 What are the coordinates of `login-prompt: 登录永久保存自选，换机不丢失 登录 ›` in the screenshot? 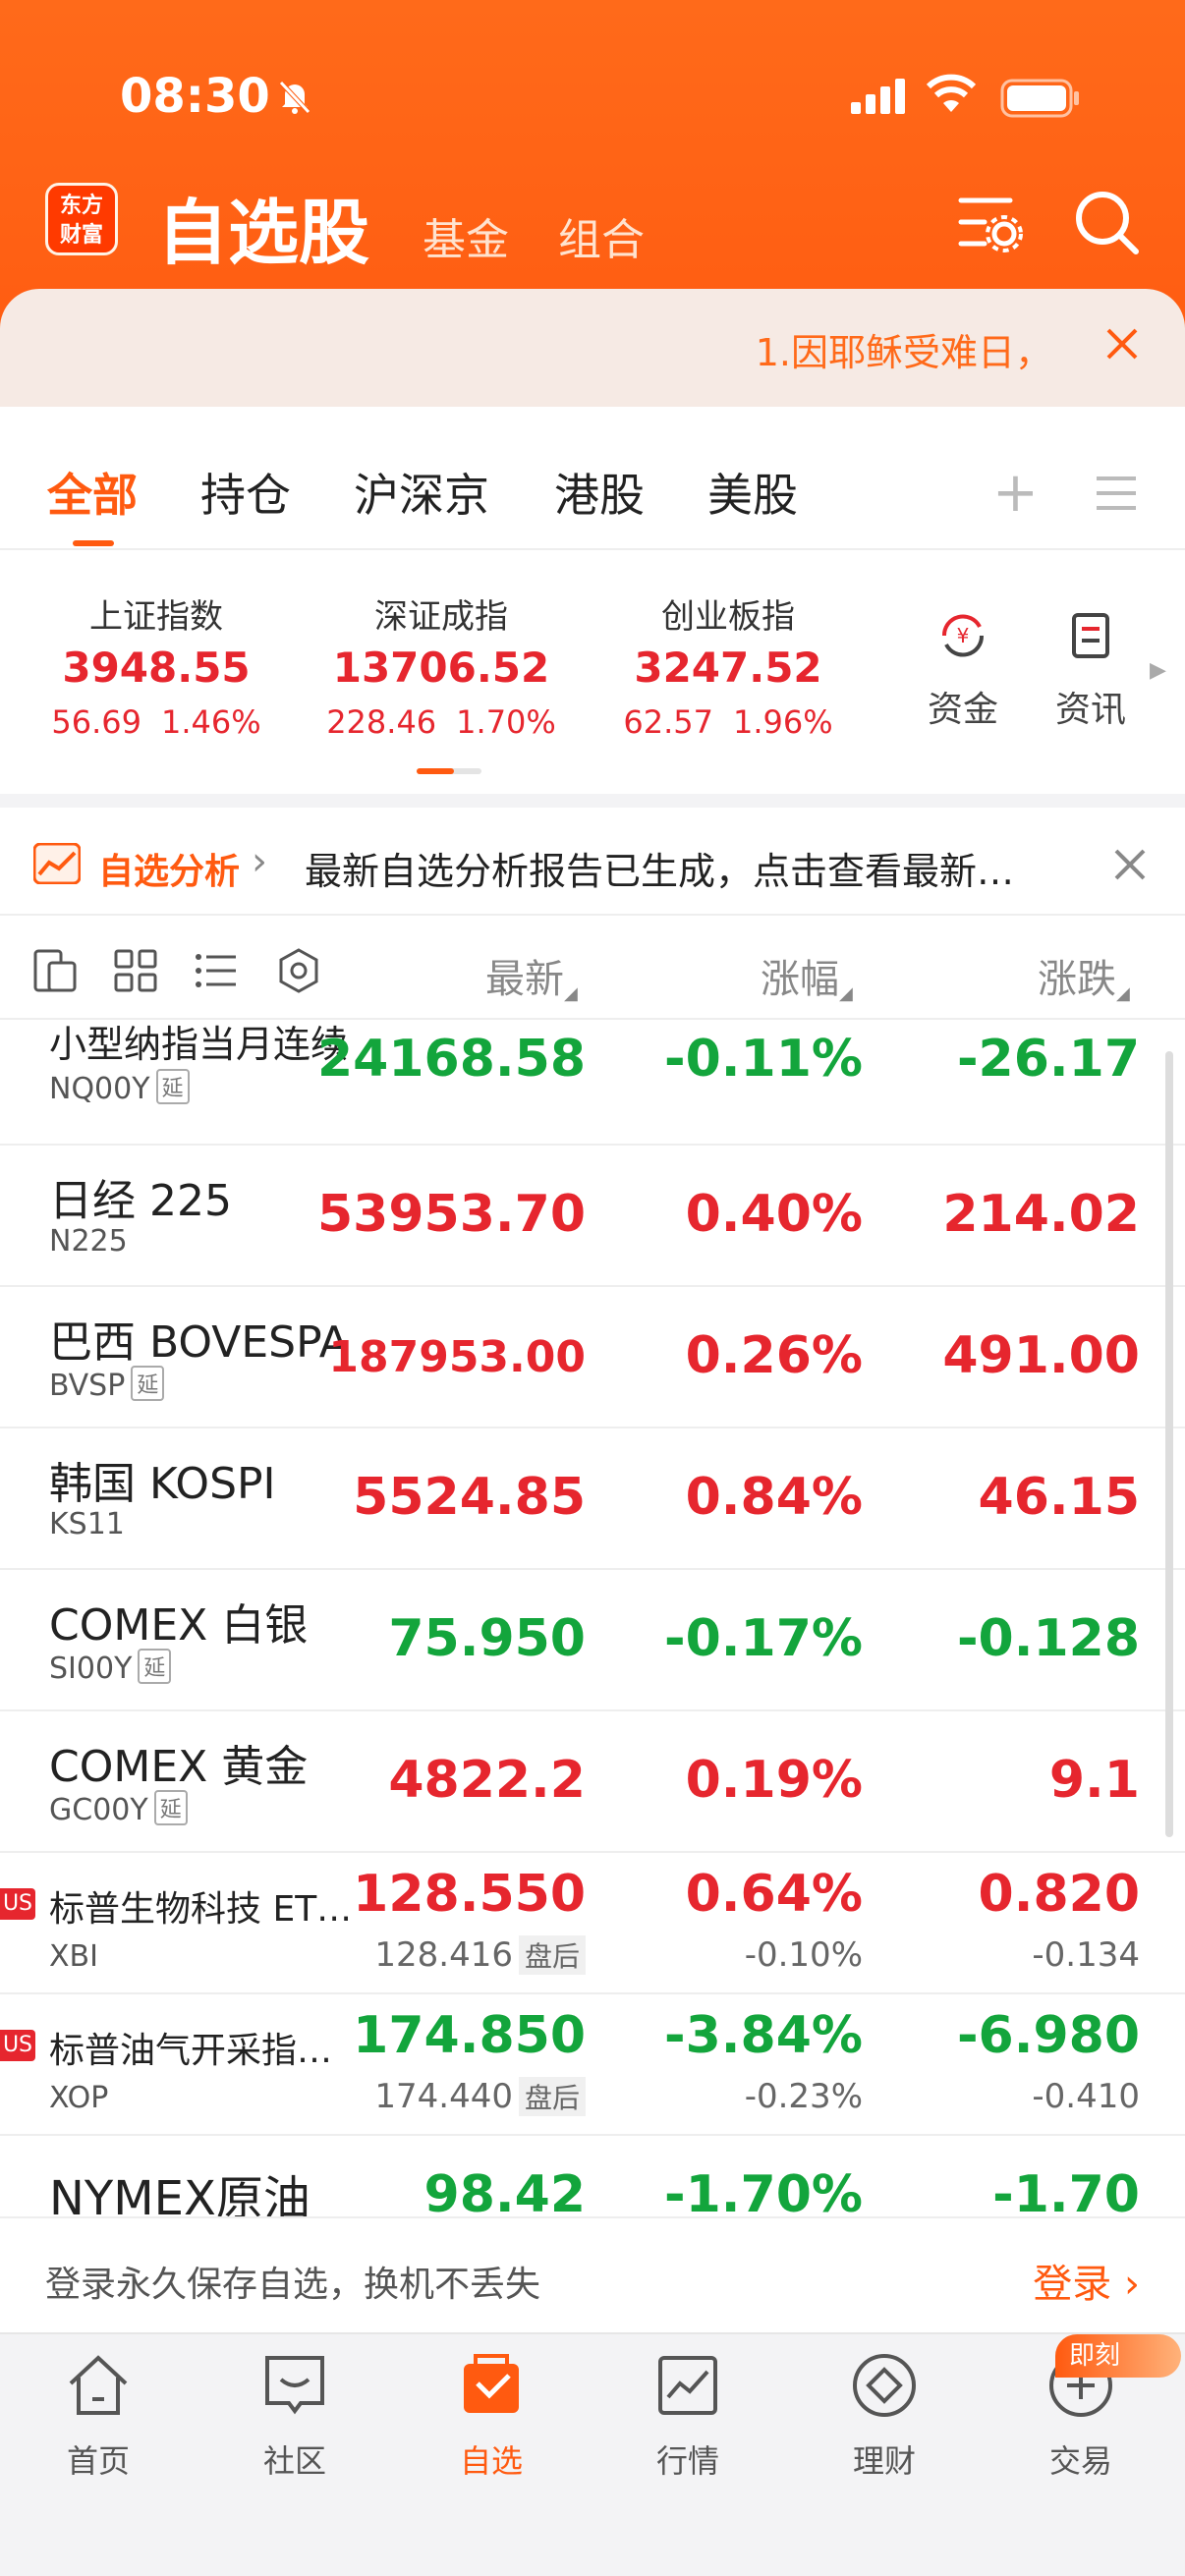 It's located at (592, 2274).